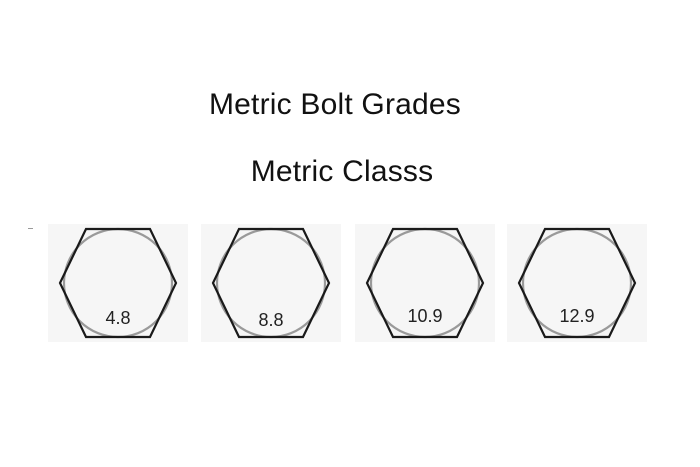 This screenshot has height=467, width=700. I want to click on bolt-grade-label: 10.9, so click(425, 316).